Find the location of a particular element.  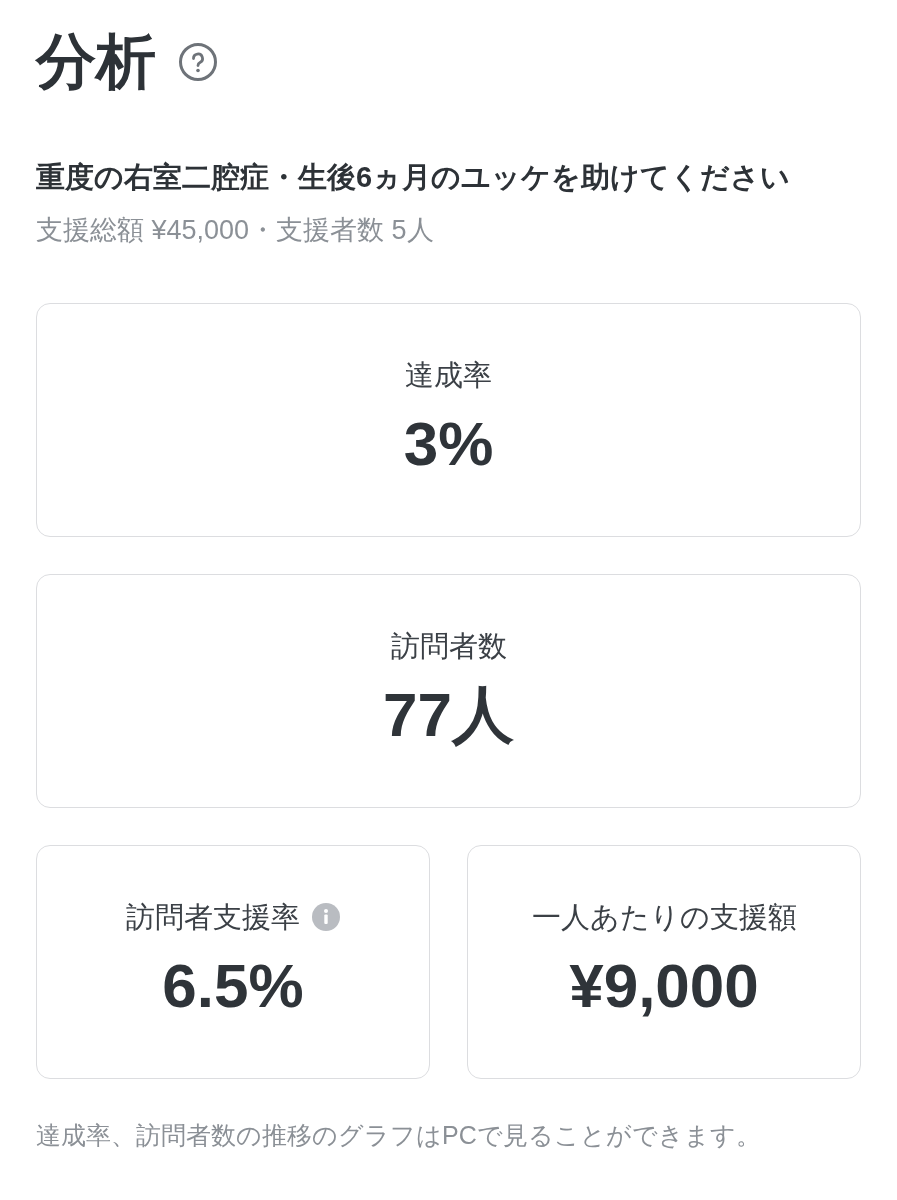

metric-value: 6.5% is located at coordinates (233, 986).